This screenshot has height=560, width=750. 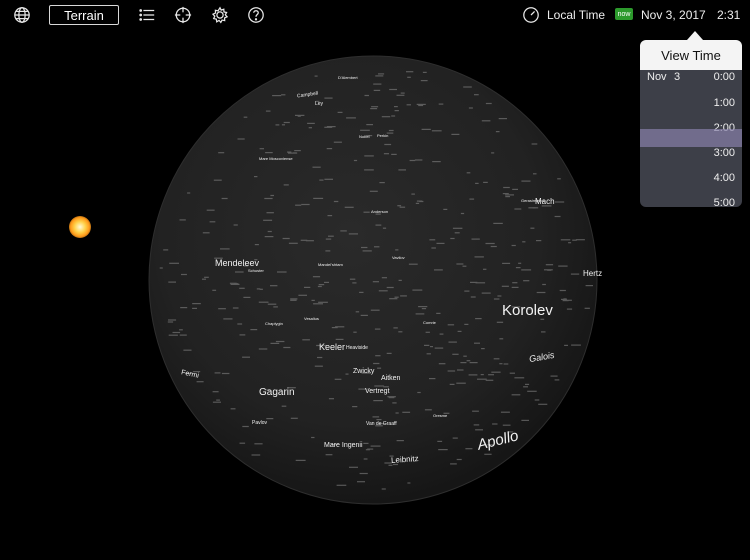 I want to click on time-row: 1:00, so click(x=691, y=104).